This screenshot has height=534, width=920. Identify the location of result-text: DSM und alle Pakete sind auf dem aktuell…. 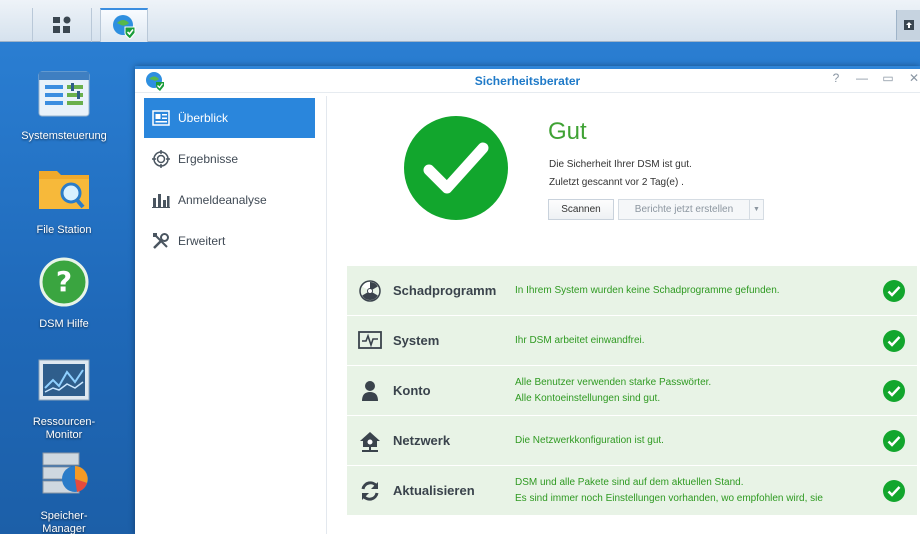
(629, 482).